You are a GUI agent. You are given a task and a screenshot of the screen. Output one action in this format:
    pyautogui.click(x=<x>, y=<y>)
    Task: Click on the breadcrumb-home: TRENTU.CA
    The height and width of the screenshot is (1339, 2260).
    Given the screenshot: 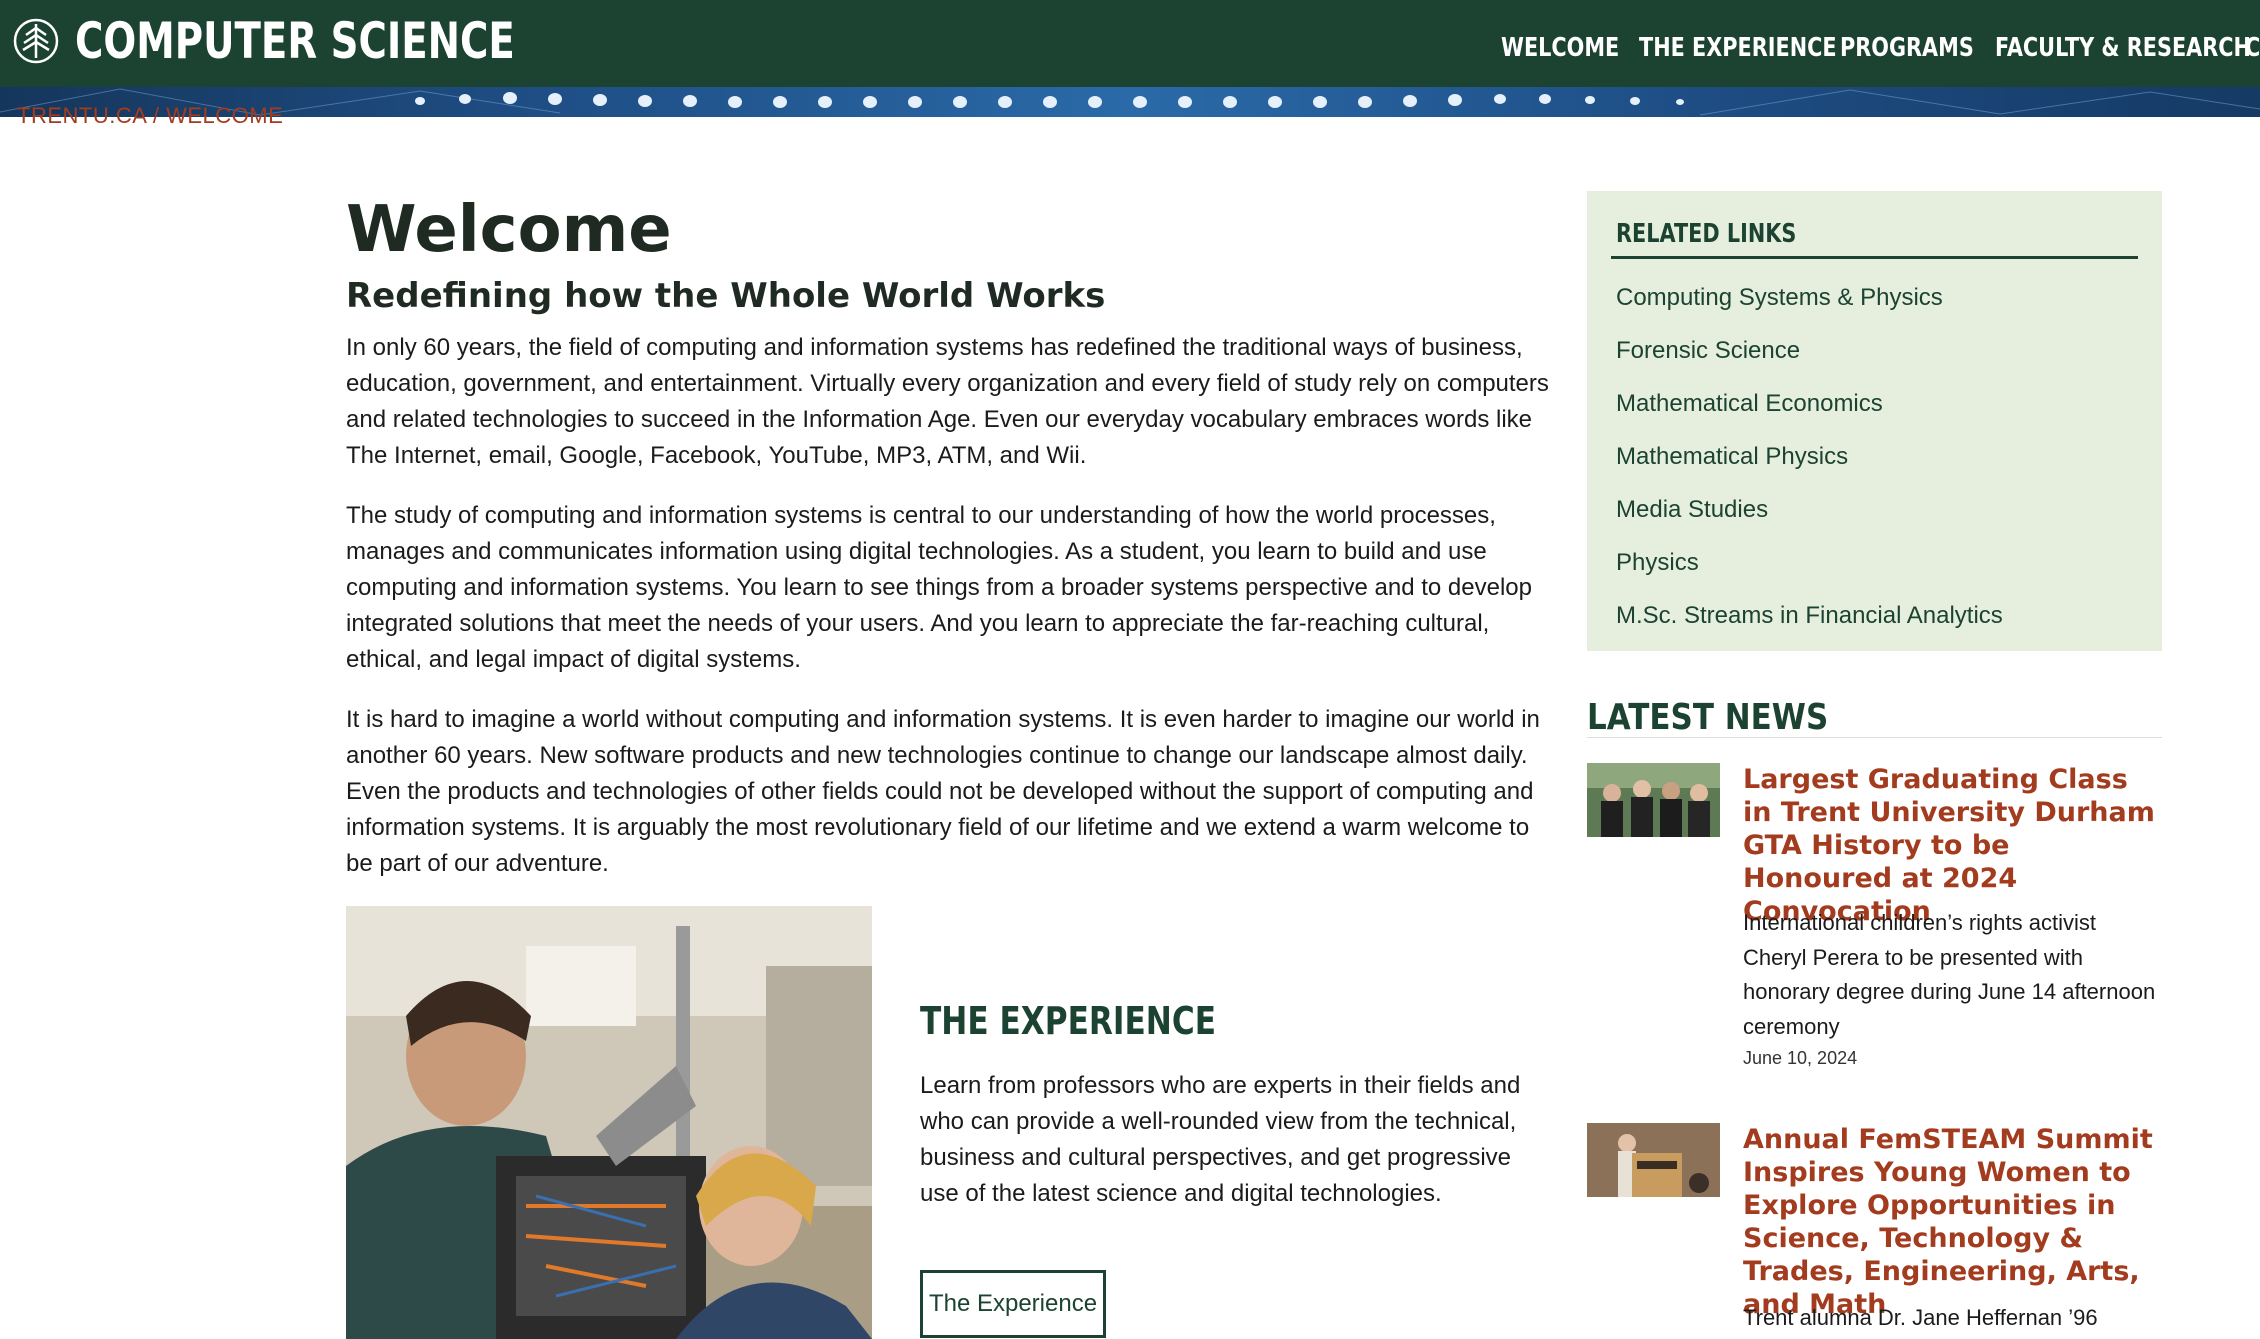 What is the action you would take?
    pyautogui.click(x=81, y=115)
    